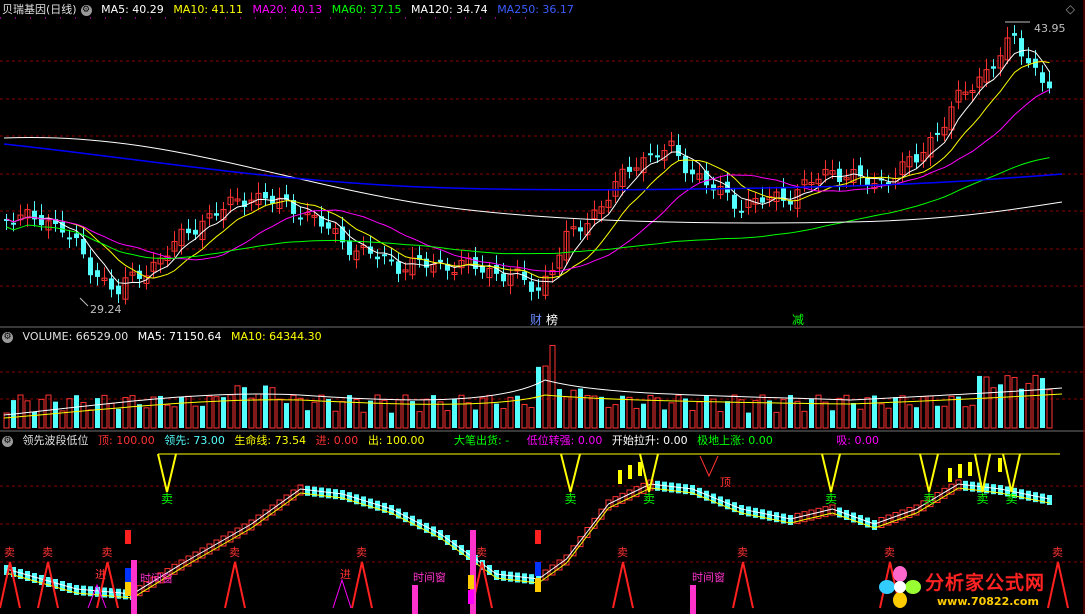 Image resolution: width=1085 pixels, height=614 pixels. Describe the element at coordinates (533, 167) in the screenshot. I see `ma250-line` at that location.